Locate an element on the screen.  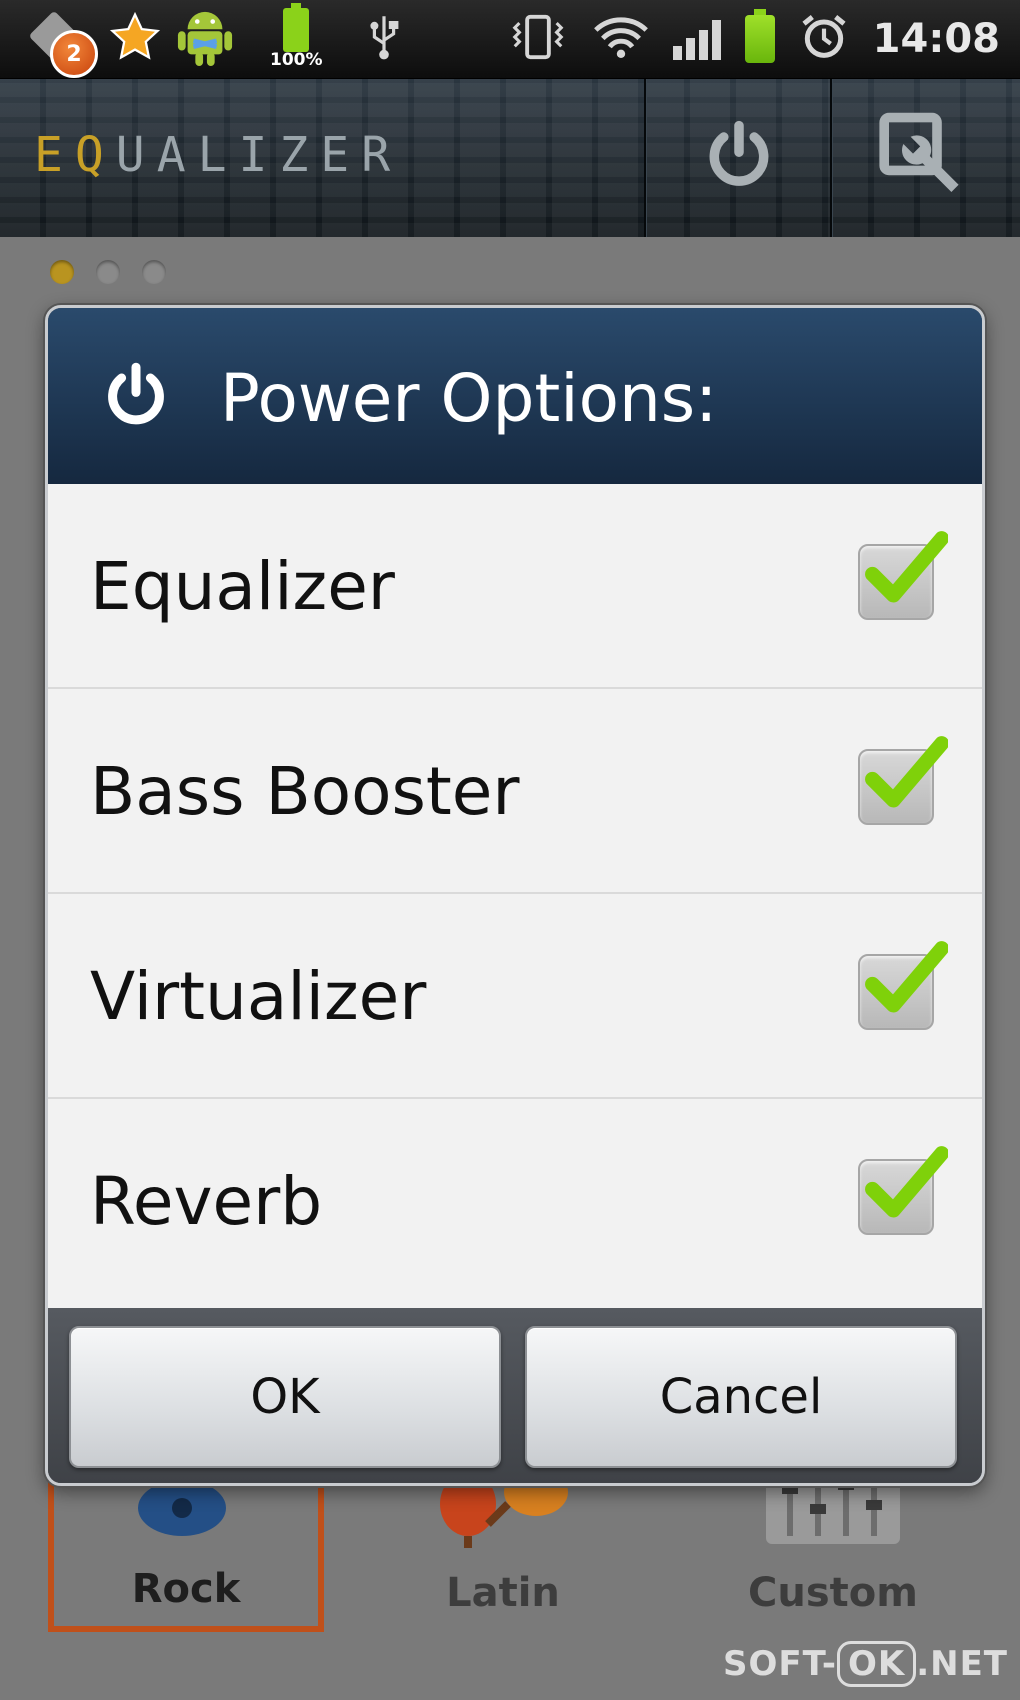
battery-level: 100% is located at coordinates (296, 36).